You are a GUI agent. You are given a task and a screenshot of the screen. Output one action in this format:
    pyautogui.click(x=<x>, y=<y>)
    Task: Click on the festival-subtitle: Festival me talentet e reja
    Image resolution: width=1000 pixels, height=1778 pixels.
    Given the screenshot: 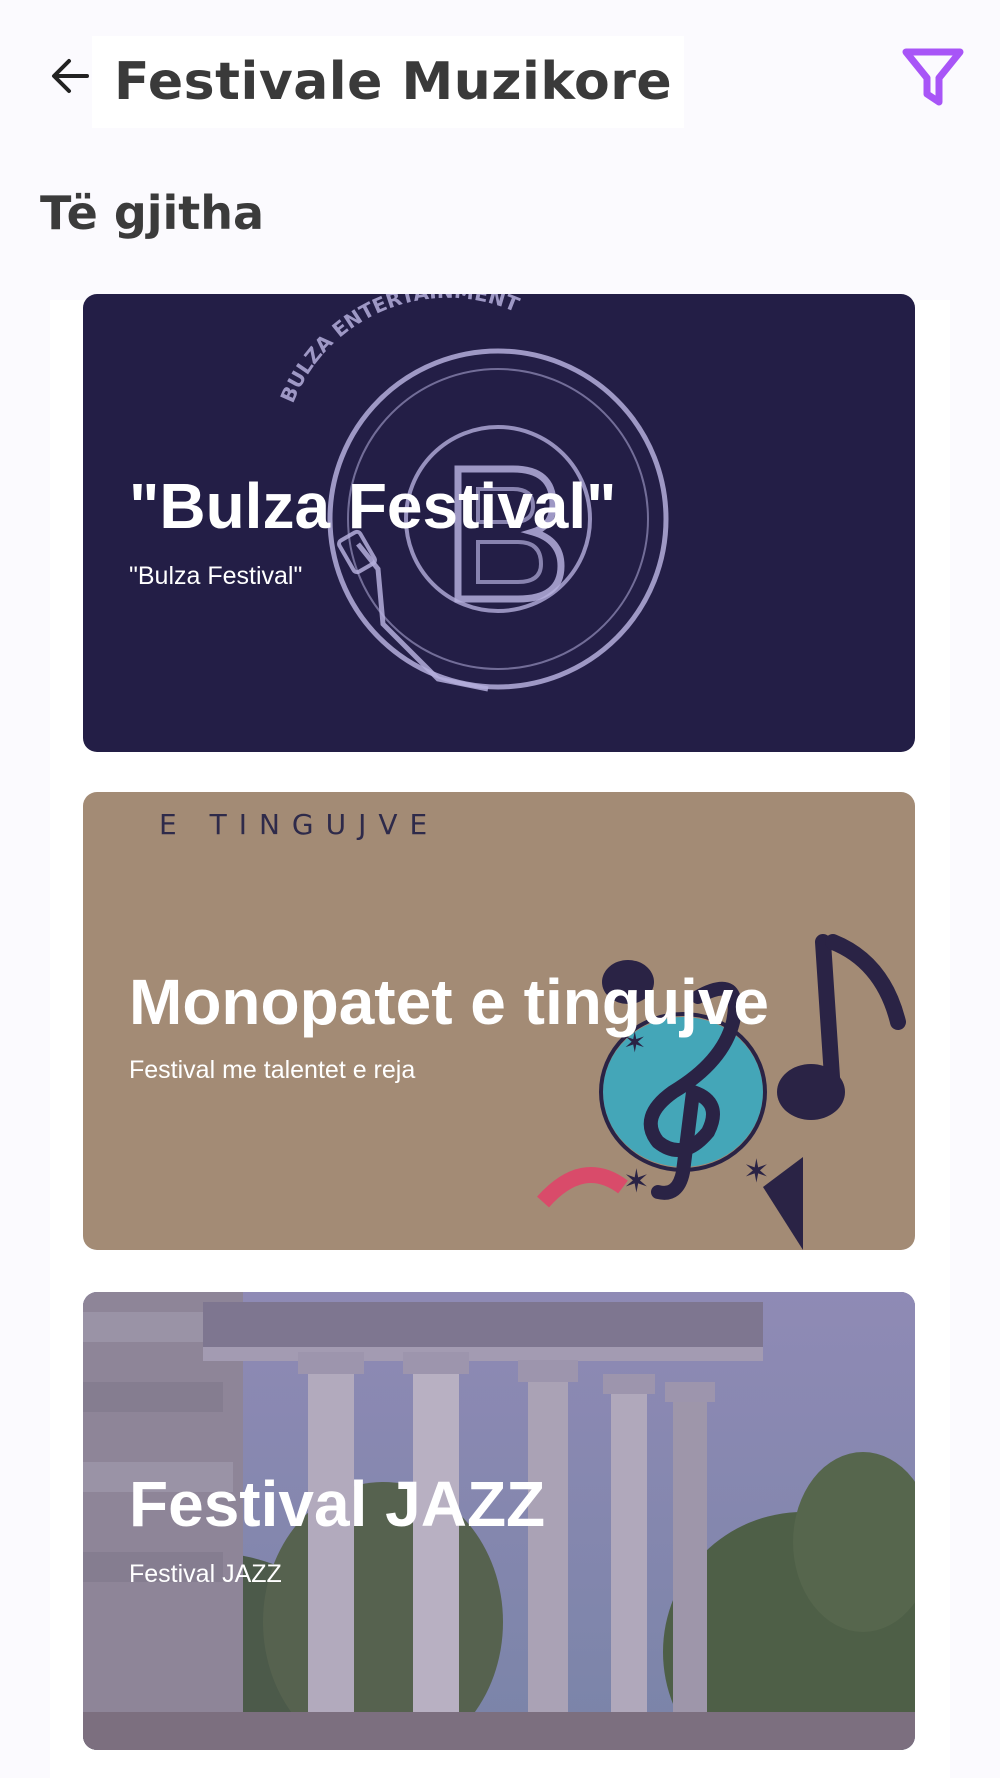 What is the action you would take?
    pyautogui.click(x=272, y=1070)
    